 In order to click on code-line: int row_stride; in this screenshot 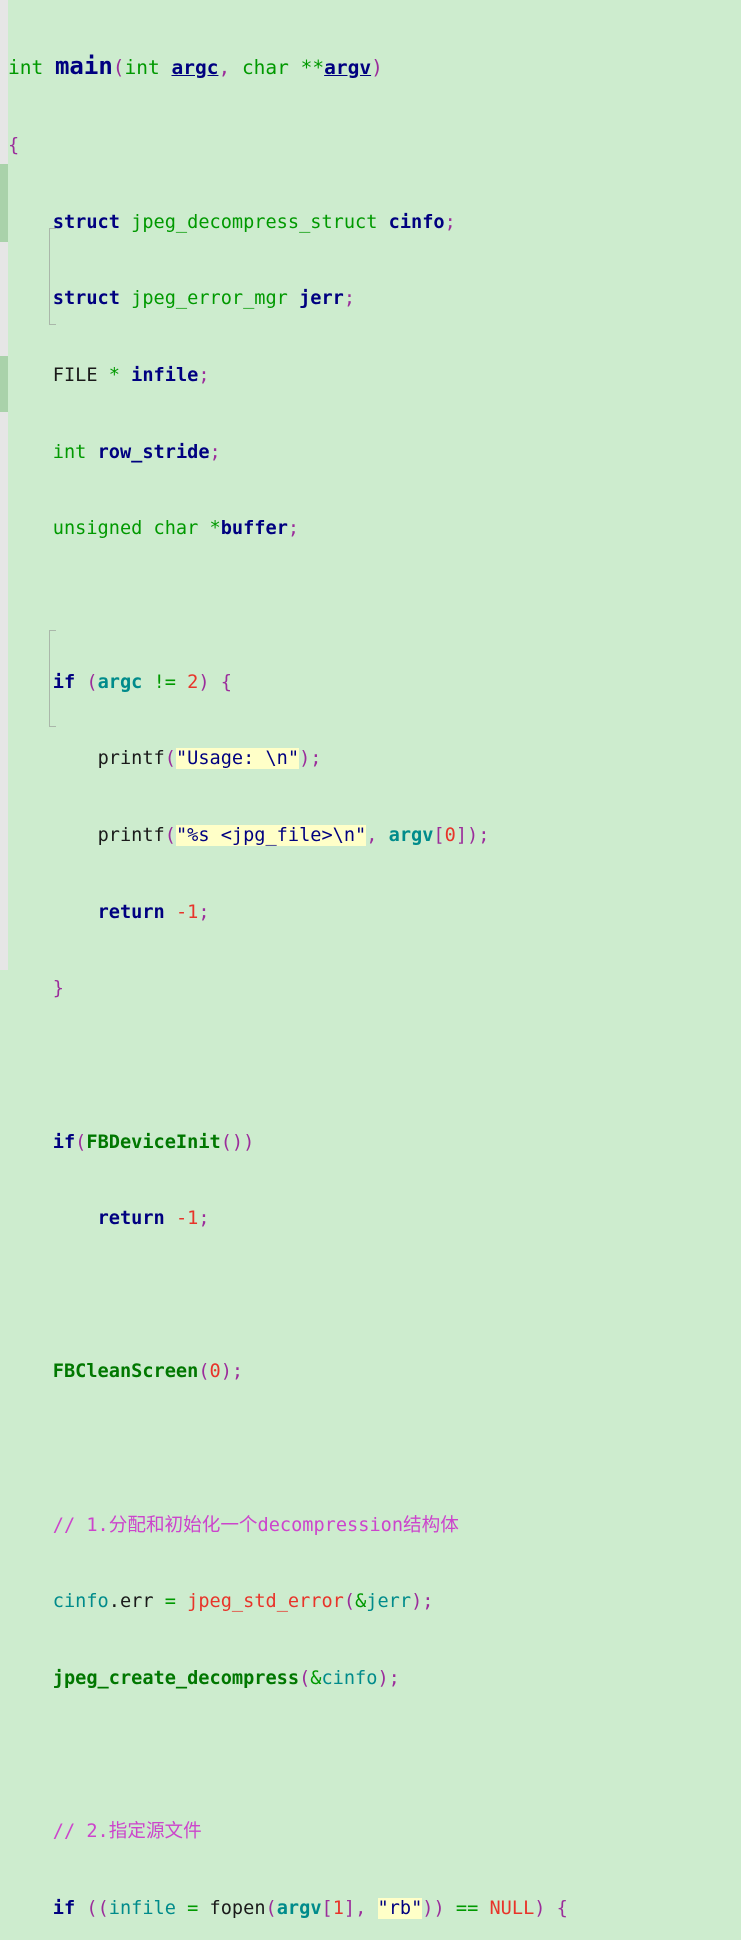, I will do `click(374, 453)`.